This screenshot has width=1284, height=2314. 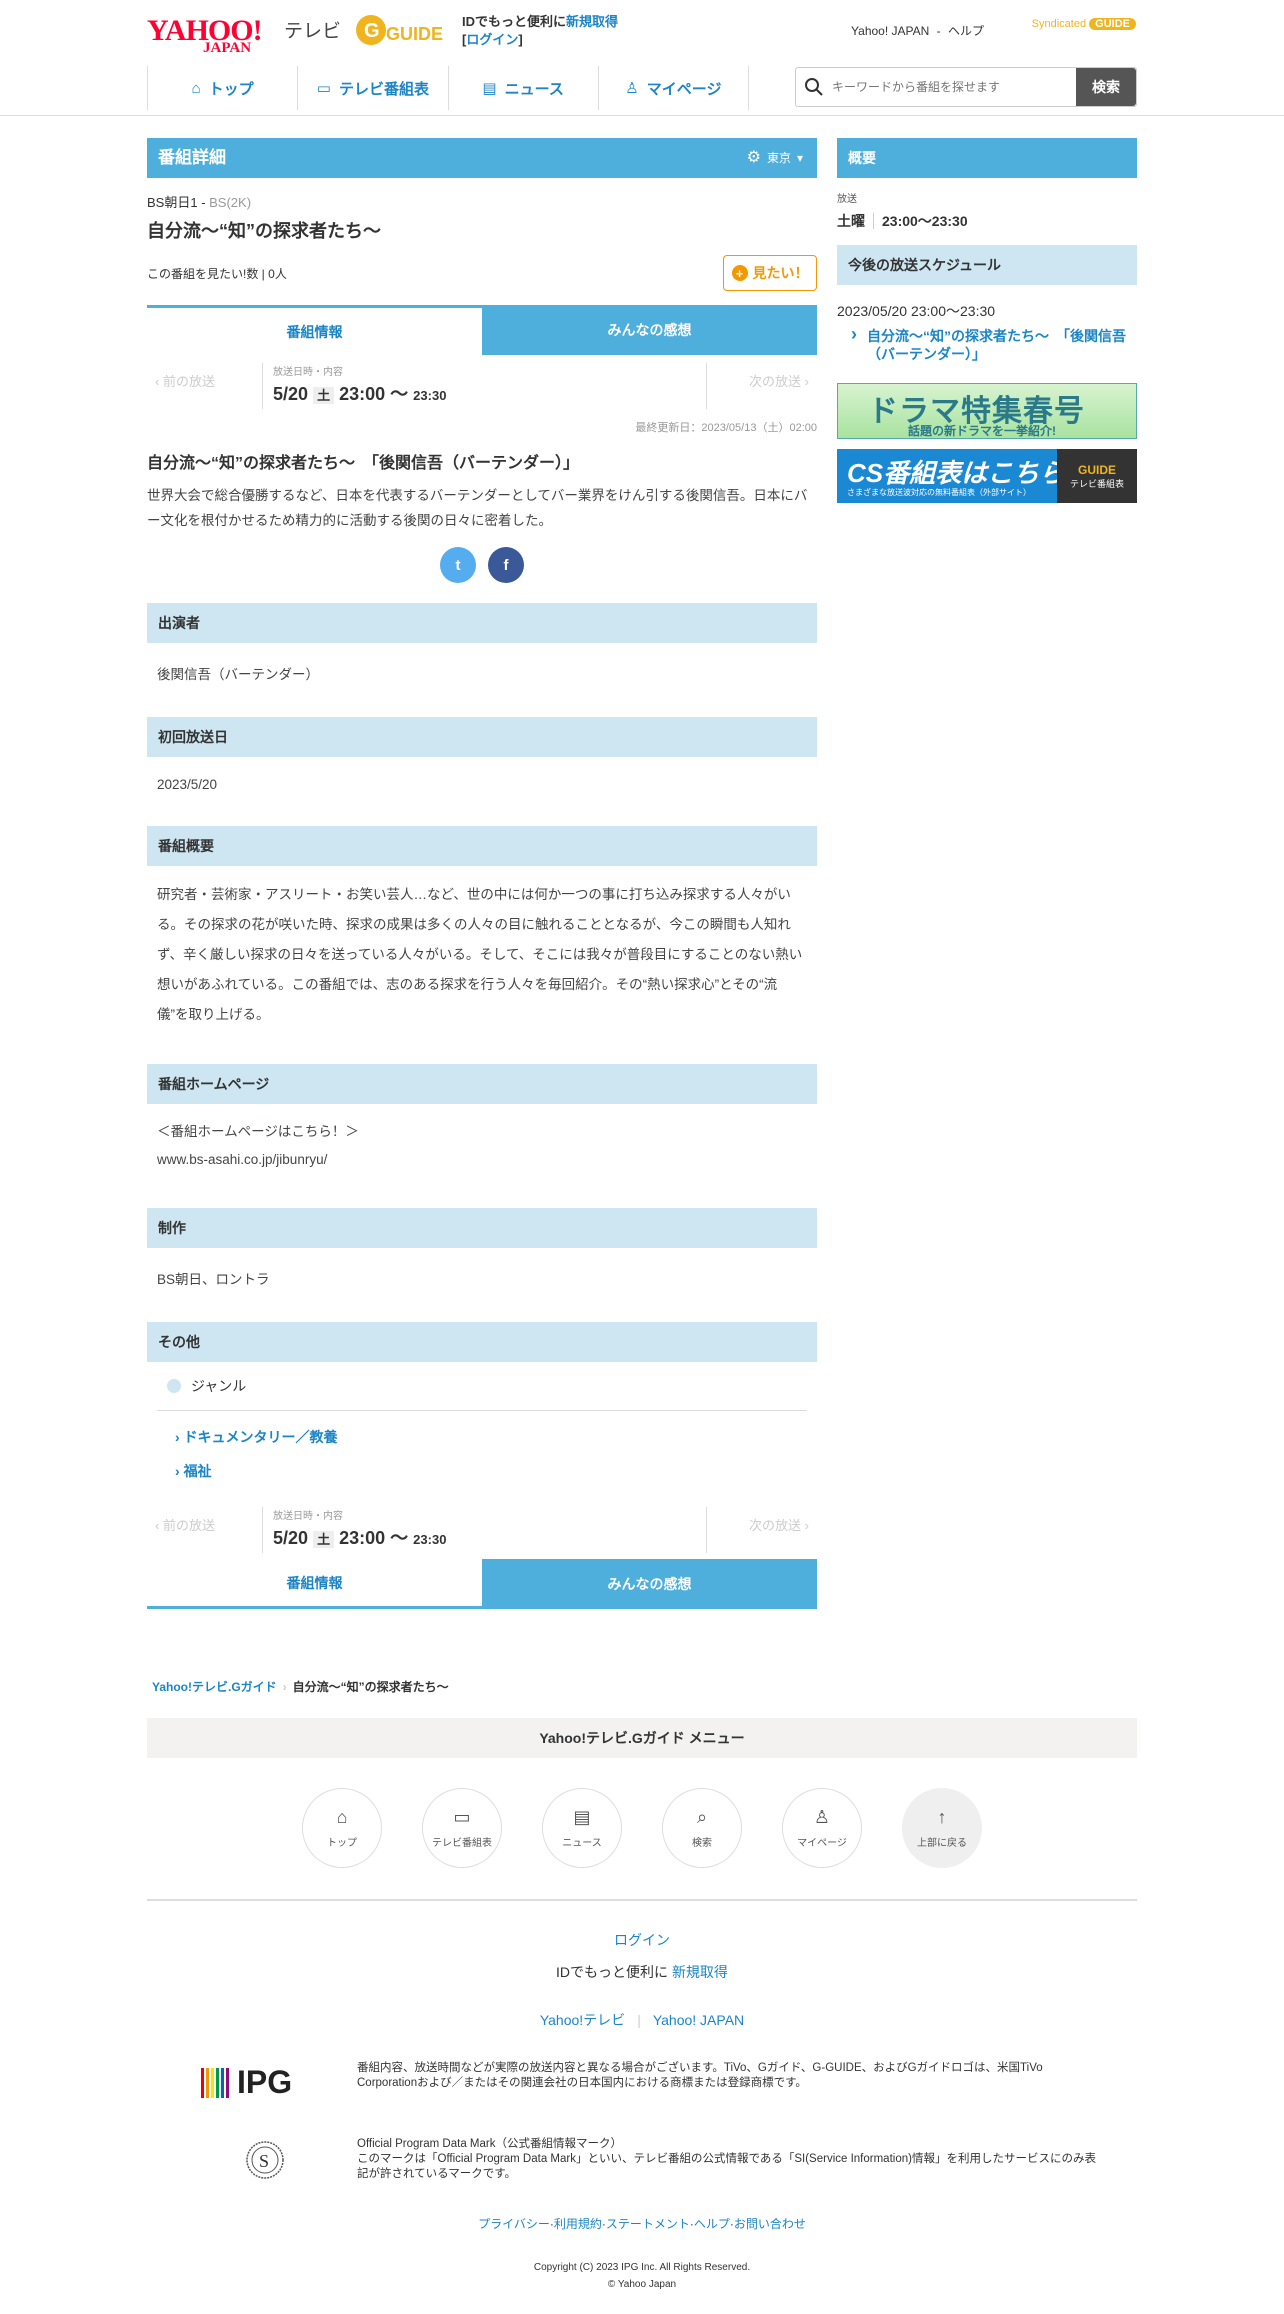 What do you see at coordinates (1097, 476) in the screenshot?
I see `banner2-badge: GUIDE テレビ番組表` at bounding box center [1097, 476].